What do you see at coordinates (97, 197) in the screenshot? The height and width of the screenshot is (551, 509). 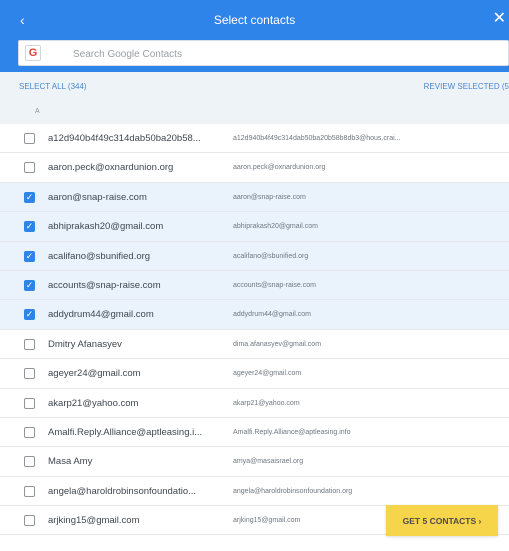 I see `contact-name: aaron@snap-raise.com` at bounding box center [97, 197].